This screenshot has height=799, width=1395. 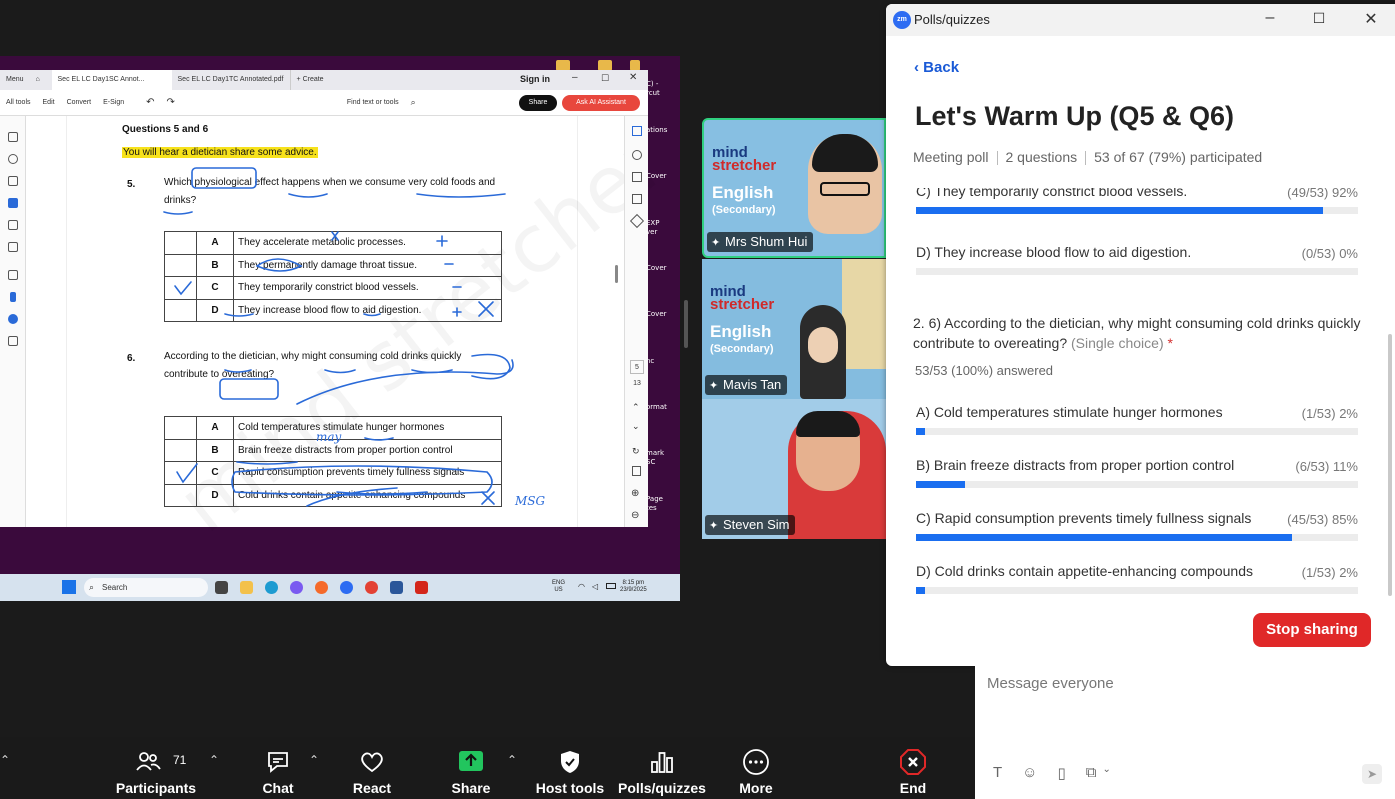 What do you see at coordinates (637, 177) in the screenshot?
I see `bookmark-icon` at bounding box center [637, 177].